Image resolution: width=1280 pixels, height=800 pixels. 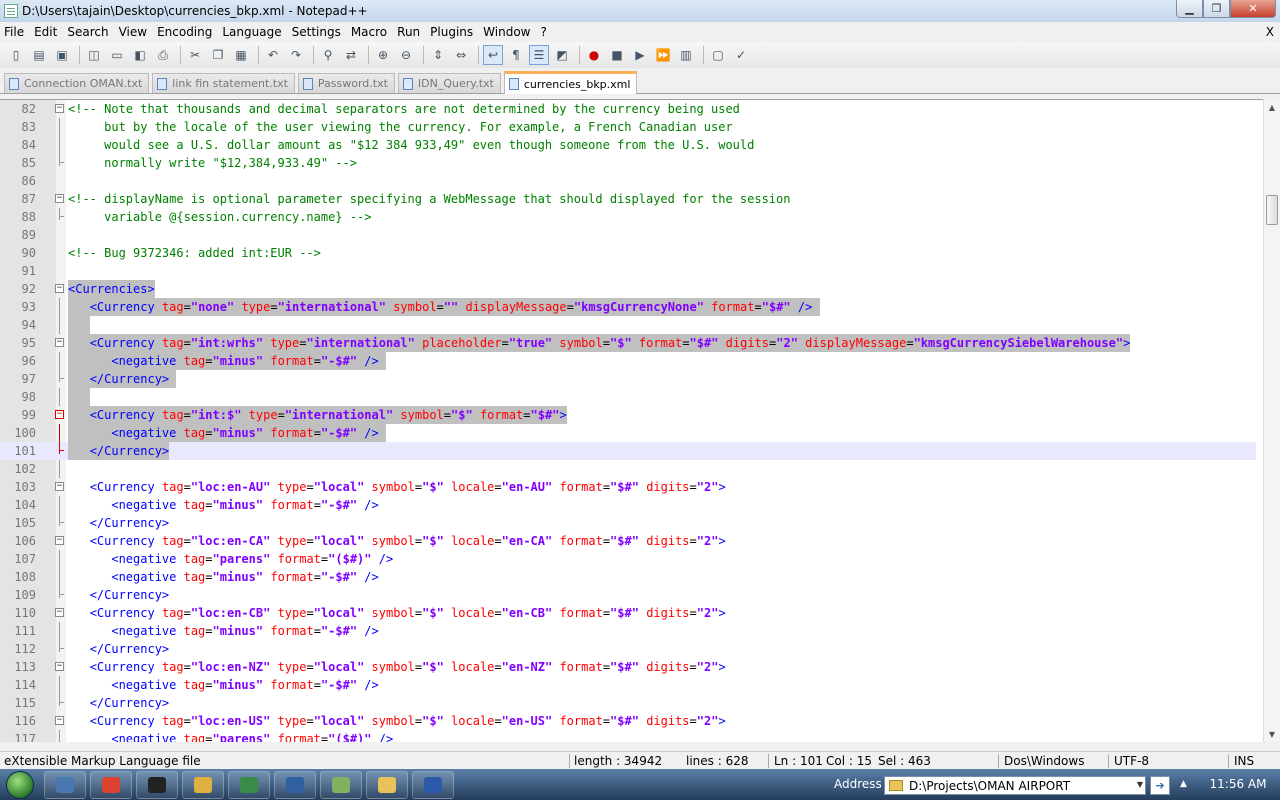 What do you see at coordinates (406, 55) in the screenshot?
I see `zoom-out-icon: ⊖` at bounding box center [406, 55].